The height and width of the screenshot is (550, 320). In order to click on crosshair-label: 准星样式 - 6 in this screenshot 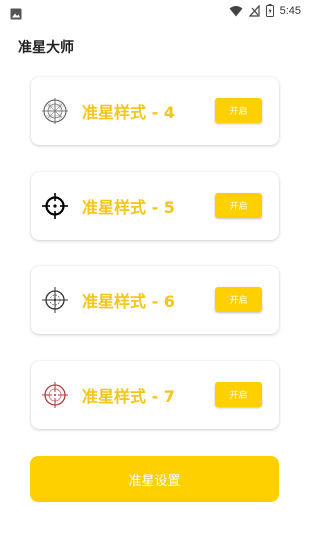, I will do `click(128, 301)`.